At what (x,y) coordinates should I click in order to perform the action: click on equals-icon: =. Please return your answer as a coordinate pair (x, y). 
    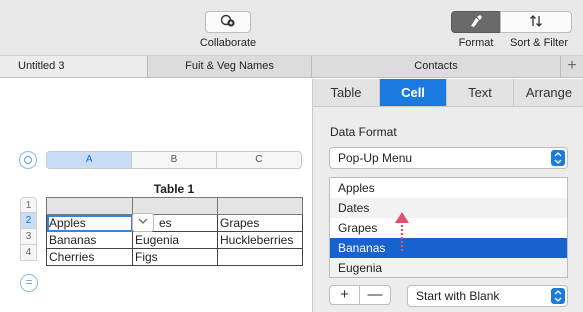
    Looking at the image, I should click on (29, 282).